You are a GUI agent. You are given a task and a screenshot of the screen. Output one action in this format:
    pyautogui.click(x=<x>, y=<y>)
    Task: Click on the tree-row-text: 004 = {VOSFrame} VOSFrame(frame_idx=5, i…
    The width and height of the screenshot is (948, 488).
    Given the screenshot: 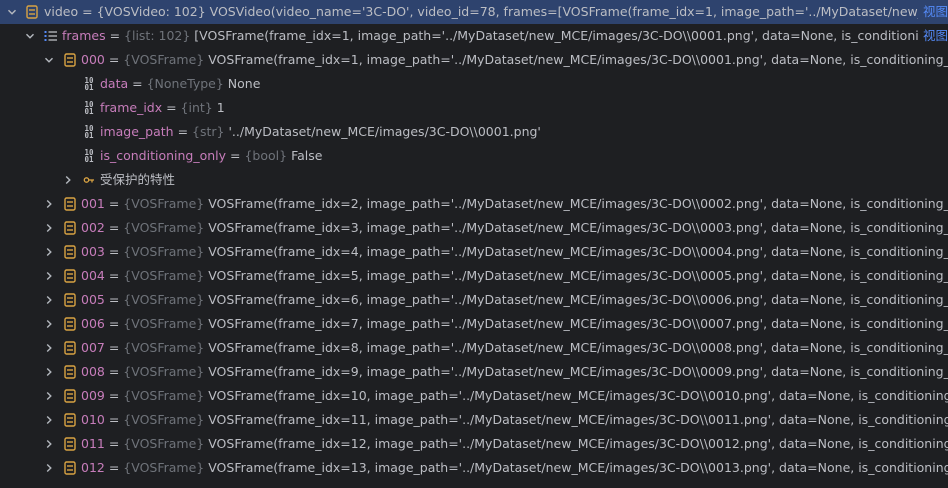 What is the action you would take?
    pyautogui.click(x=514, y=276)
    